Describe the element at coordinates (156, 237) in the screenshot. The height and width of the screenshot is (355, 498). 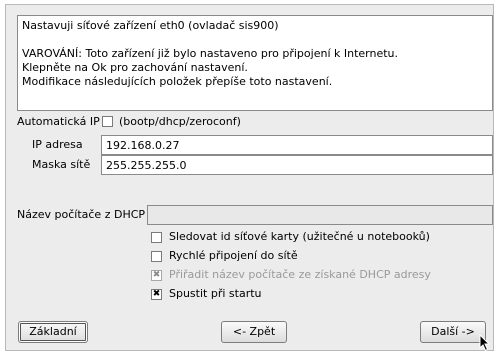
I see `track-card-id-checkbox` at that location.